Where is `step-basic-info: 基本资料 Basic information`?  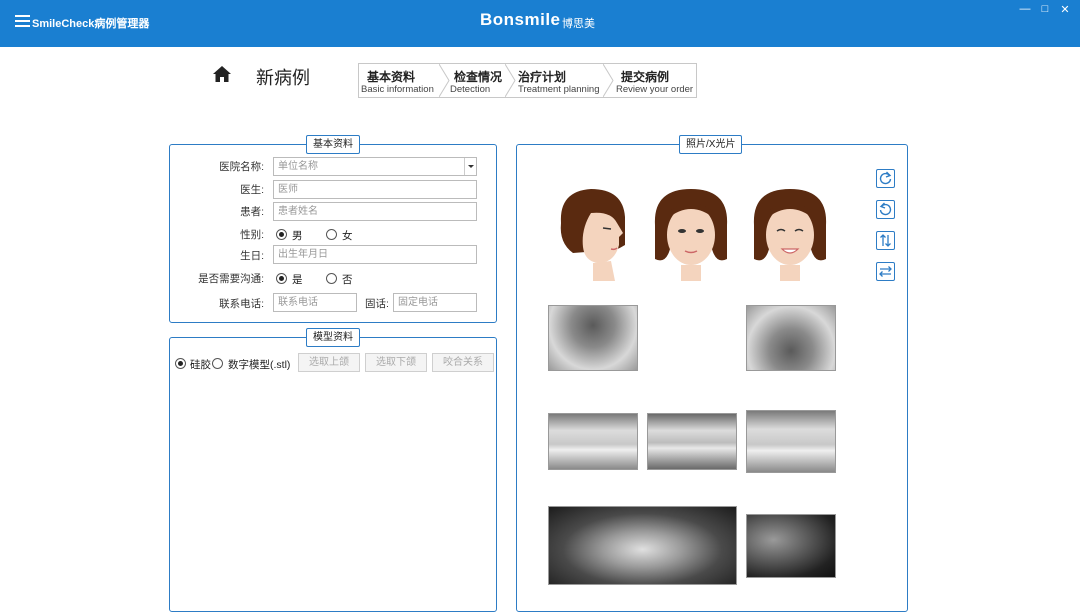
step-basic-info: 基本资料 Basic information is located at coordinates (401, 80).